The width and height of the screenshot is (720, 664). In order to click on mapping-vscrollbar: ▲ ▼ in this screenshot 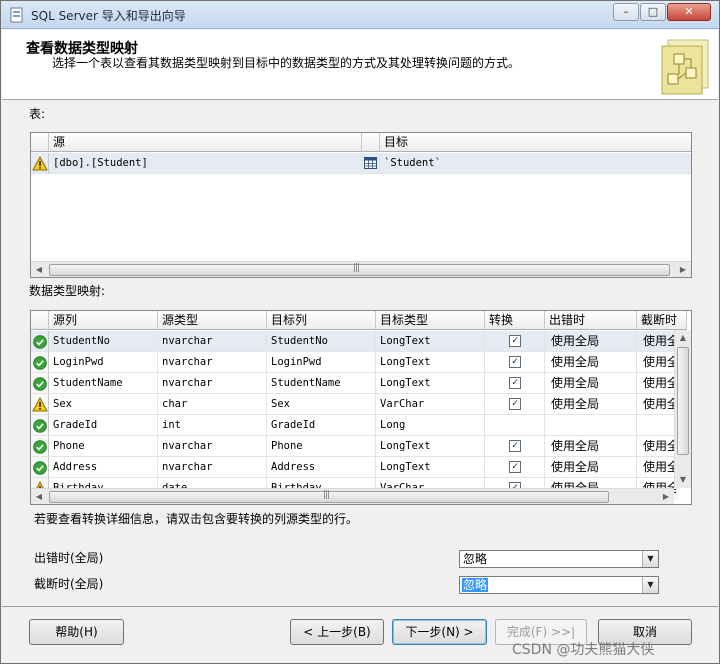, I will do `click(682, 409)`.